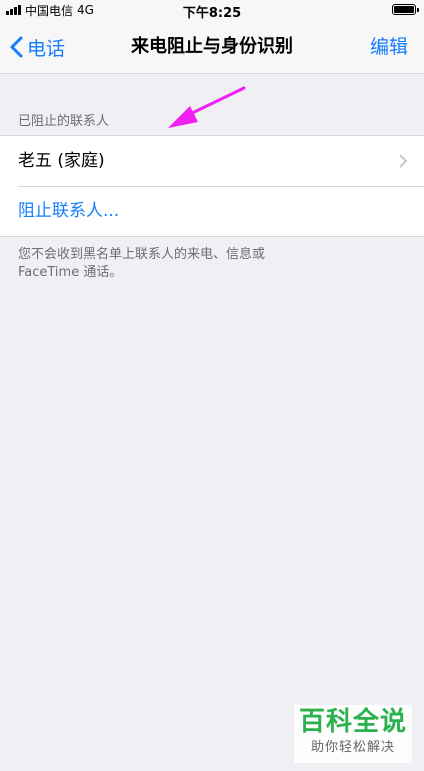 The image size is (424, 771). I want to click on section-header-blocked-contacts: 已阻止的联系人, so click(64, 121).